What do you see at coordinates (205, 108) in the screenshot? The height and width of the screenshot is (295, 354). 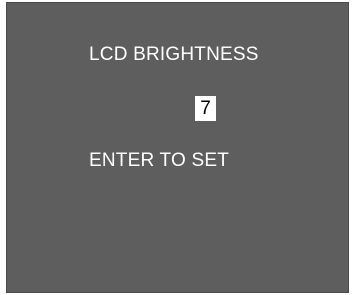 I see `brightness-value: 7` at bounding box center [205, 108].